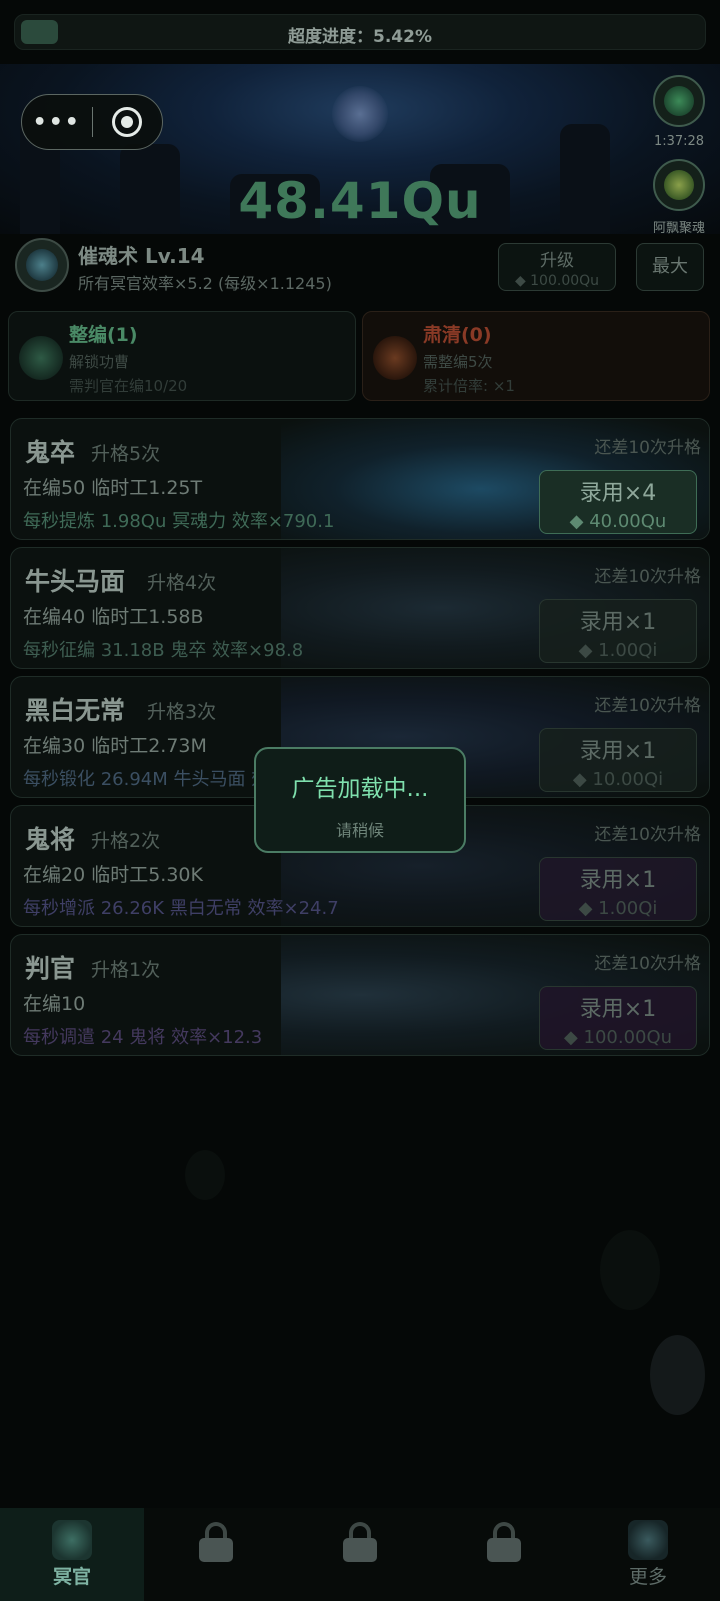 The width and height of the screenshot is (720, 1601). What do you see at coordinates (360, 201) in the screenshot?
I see `soul-power-total: 48.41Qu` at bounding box center [360, 201].